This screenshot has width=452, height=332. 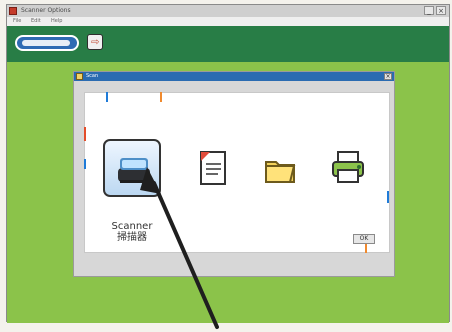 What do you see at coordinates (280, 172) in the screenshot?
I see `folder-icon` at bounding box center [280, 172].